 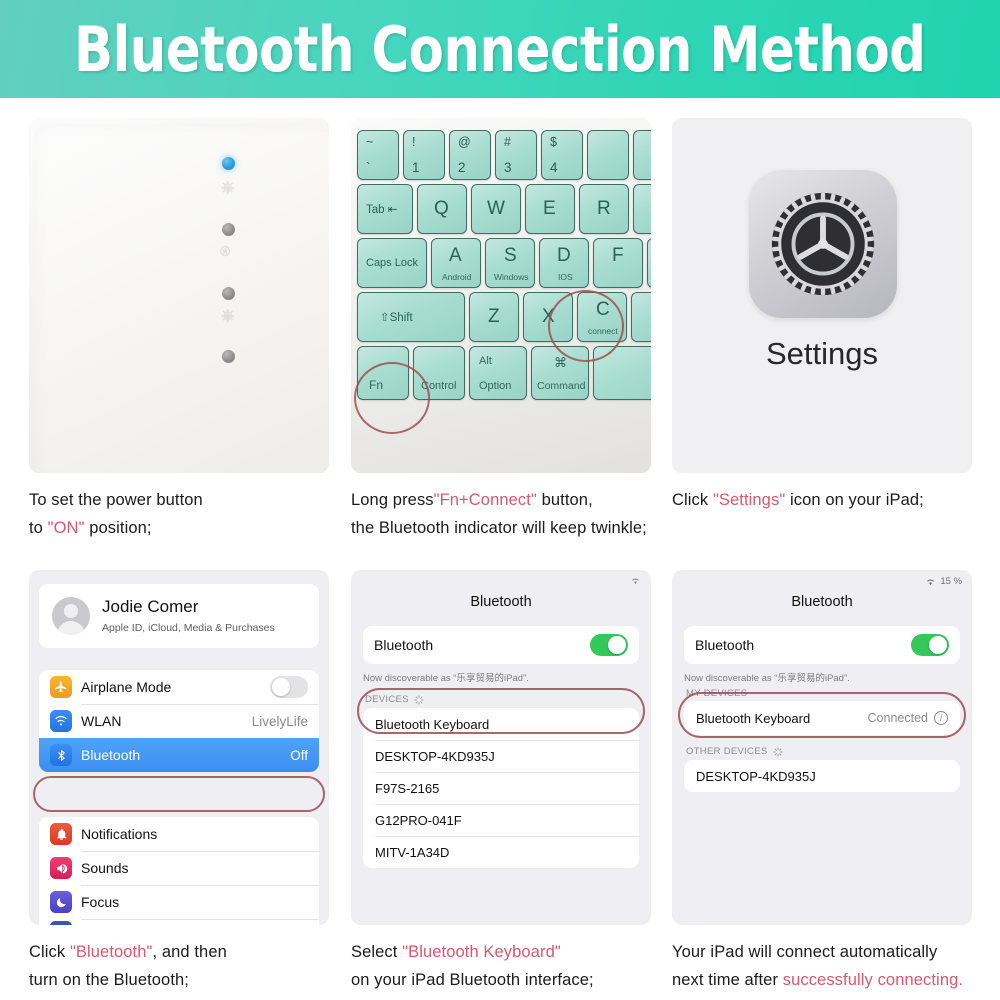 What do you see at coordinates (550, 209) in the screenshot?
I see `key-e: E` at bounding box center [550, 209].